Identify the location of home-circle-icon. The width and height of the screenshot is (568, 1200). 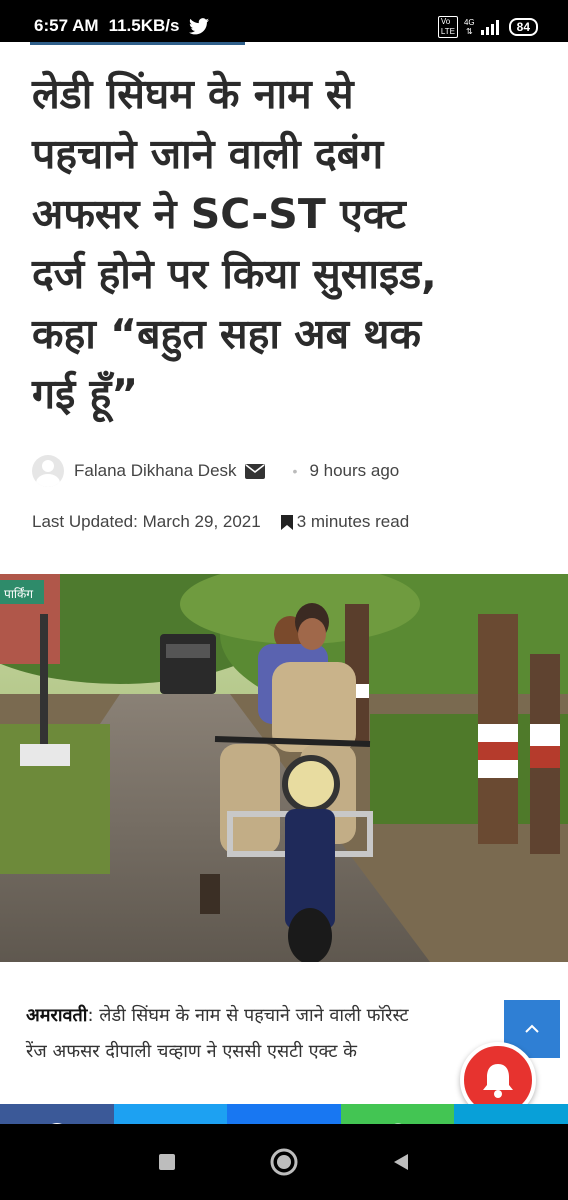
(284, 1162).